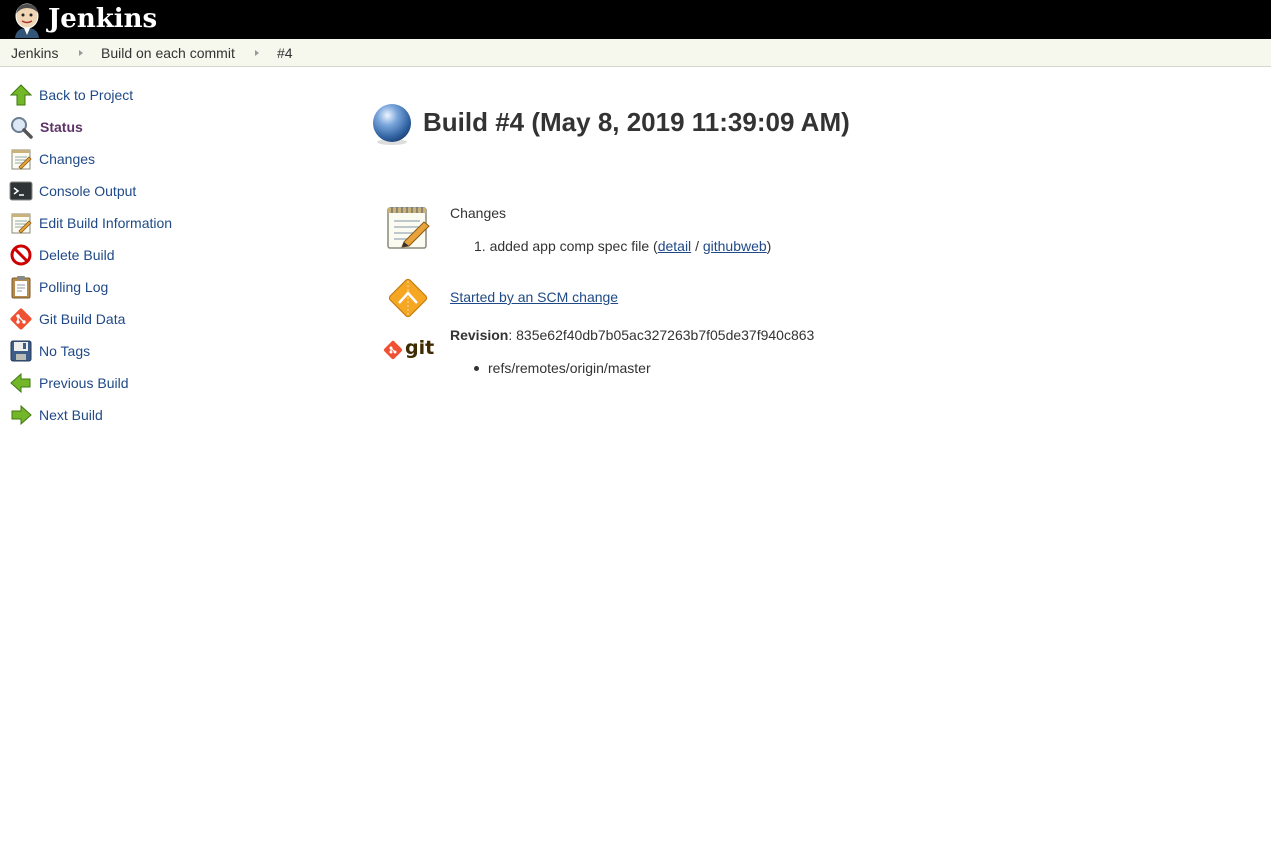 Image resolution: width=1271 pixels, height=844 pixels. I want to click on revision-colon: :, so click(510, 335).